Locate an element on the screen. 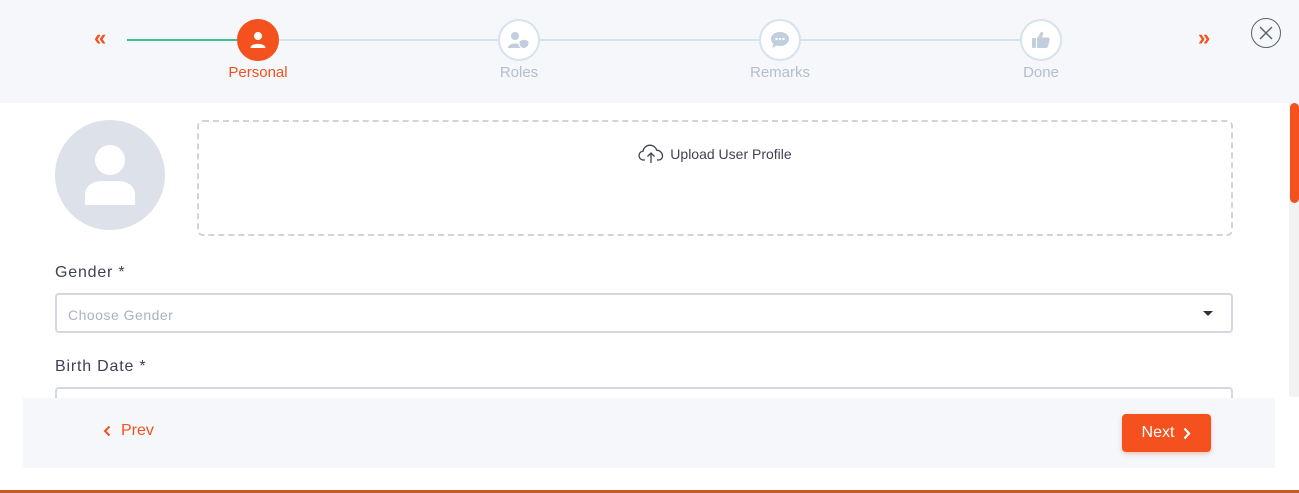 This screenshot has height=493, width=1299. step-label: Personal is located at coordinates (258, 72).